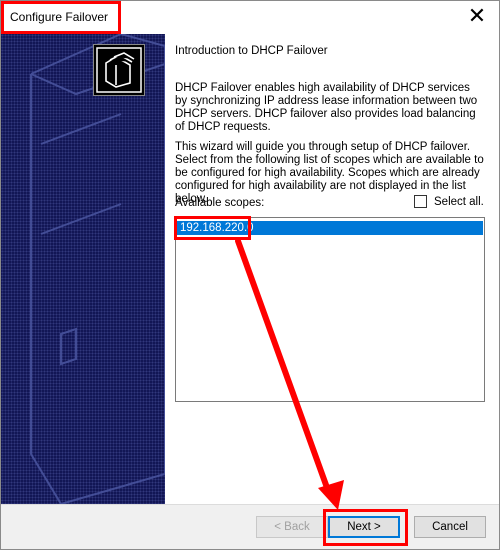  What do you see at coordinates (450, 527) in the screenshot?
I see `cancel-button: Cancel` at bounding box center [450, 527].